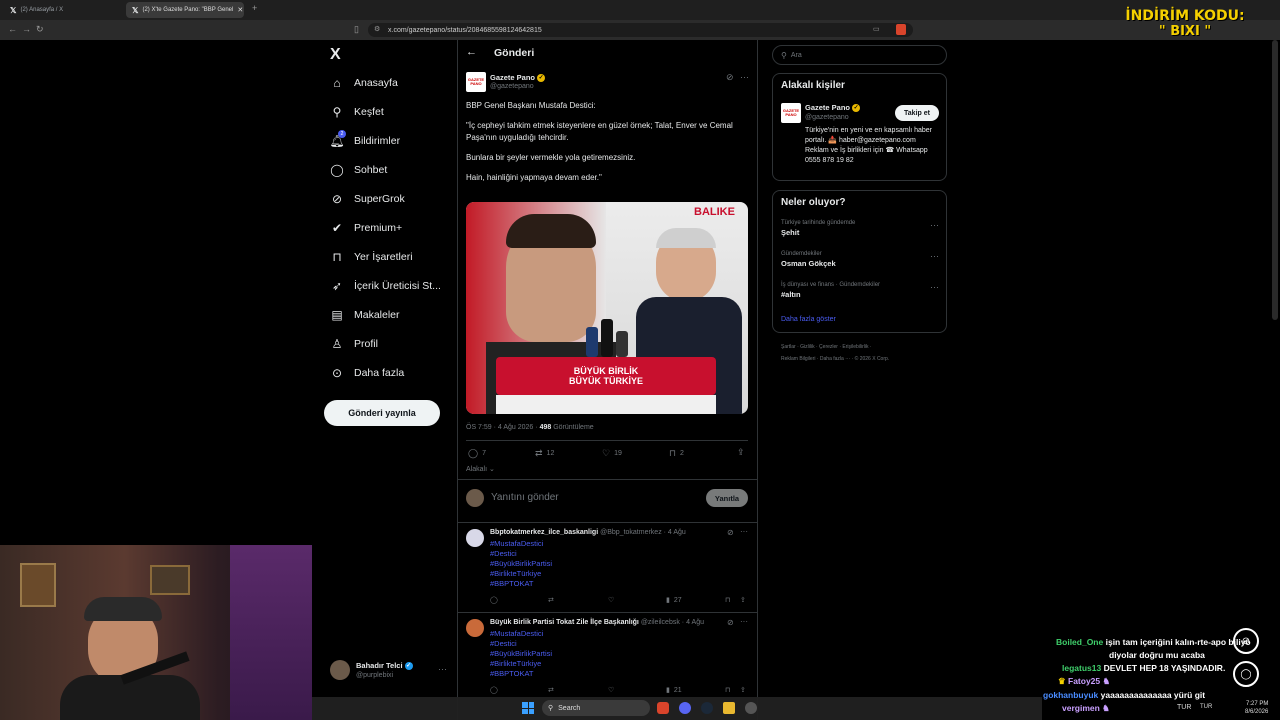 The width and height of the screenshot is (1280, 720). What do you see at coordinates (685, 708) in the screenshot?
I see `discord-app-icon` at bounding box center [685, 708].